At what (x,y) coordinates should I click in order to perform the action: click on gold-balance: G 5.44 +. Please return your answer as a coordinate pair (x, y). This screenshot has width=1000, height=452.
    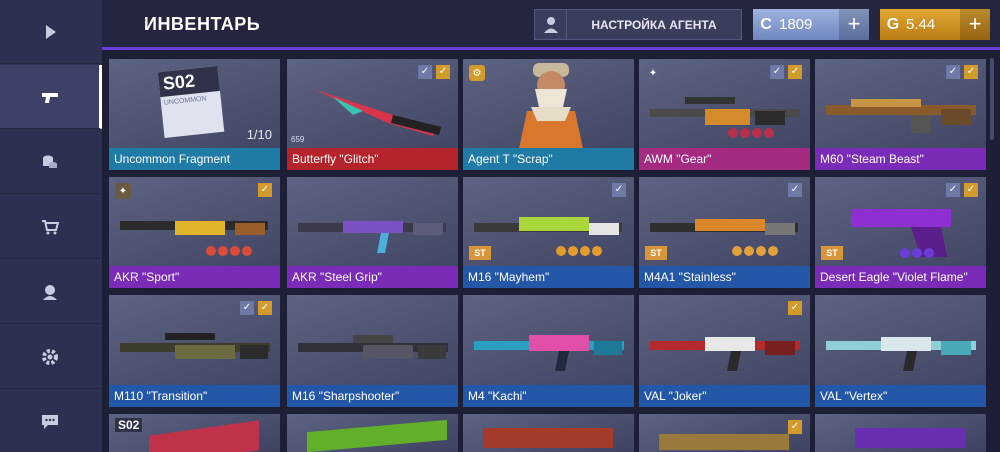
    Looking at the image, I should click on (935, 24).